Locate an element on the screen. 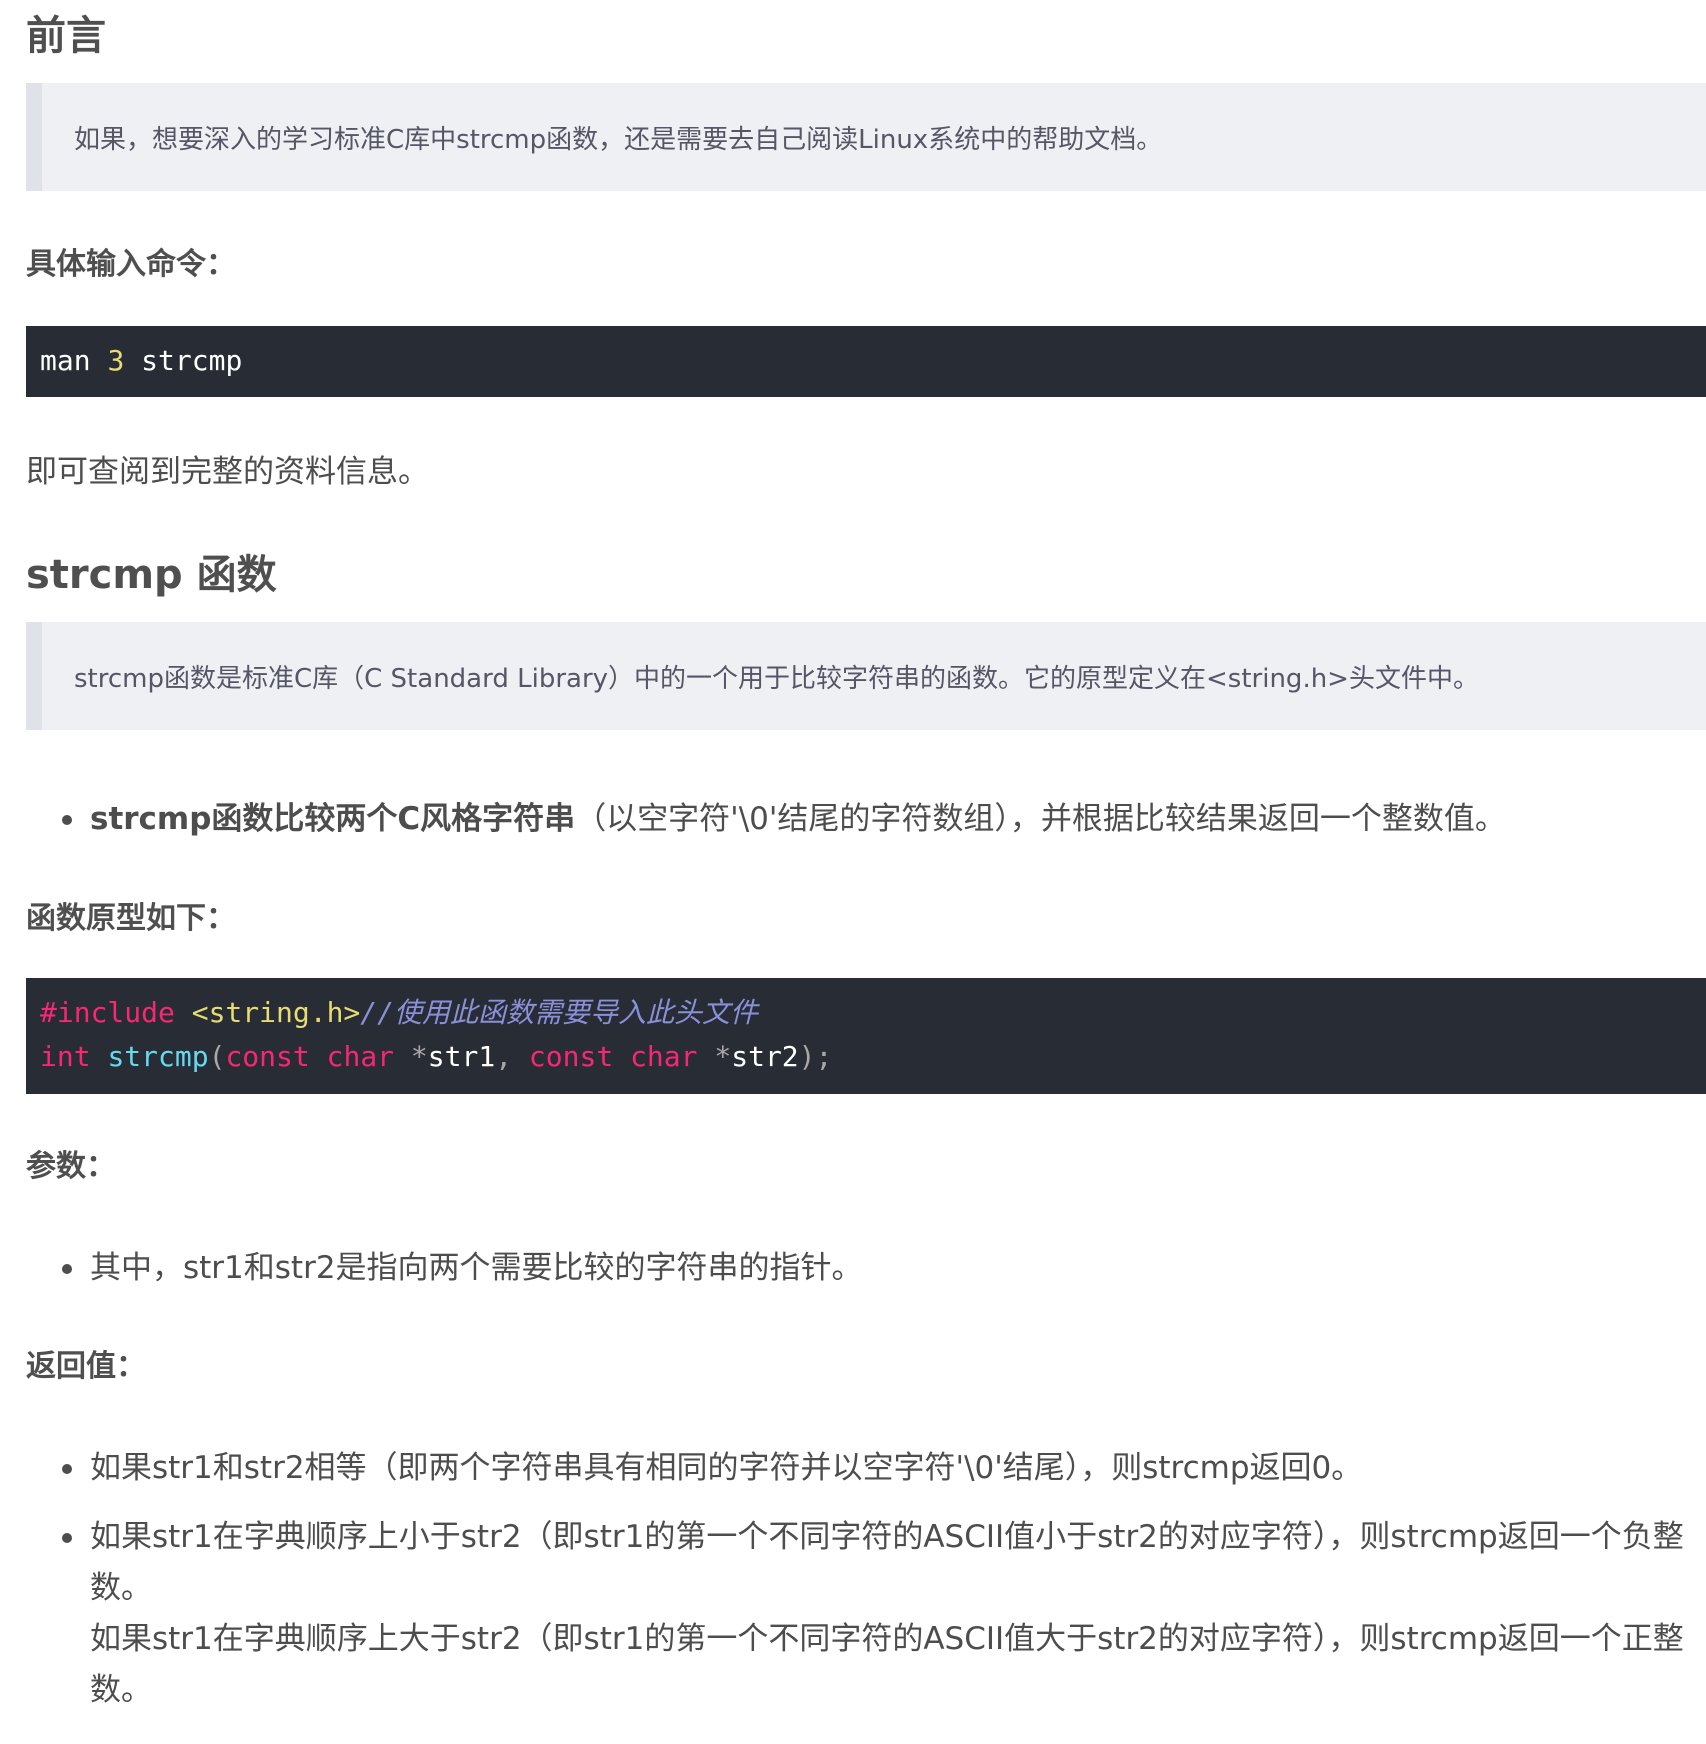  code-token: man is located at coordinates (65, 360).